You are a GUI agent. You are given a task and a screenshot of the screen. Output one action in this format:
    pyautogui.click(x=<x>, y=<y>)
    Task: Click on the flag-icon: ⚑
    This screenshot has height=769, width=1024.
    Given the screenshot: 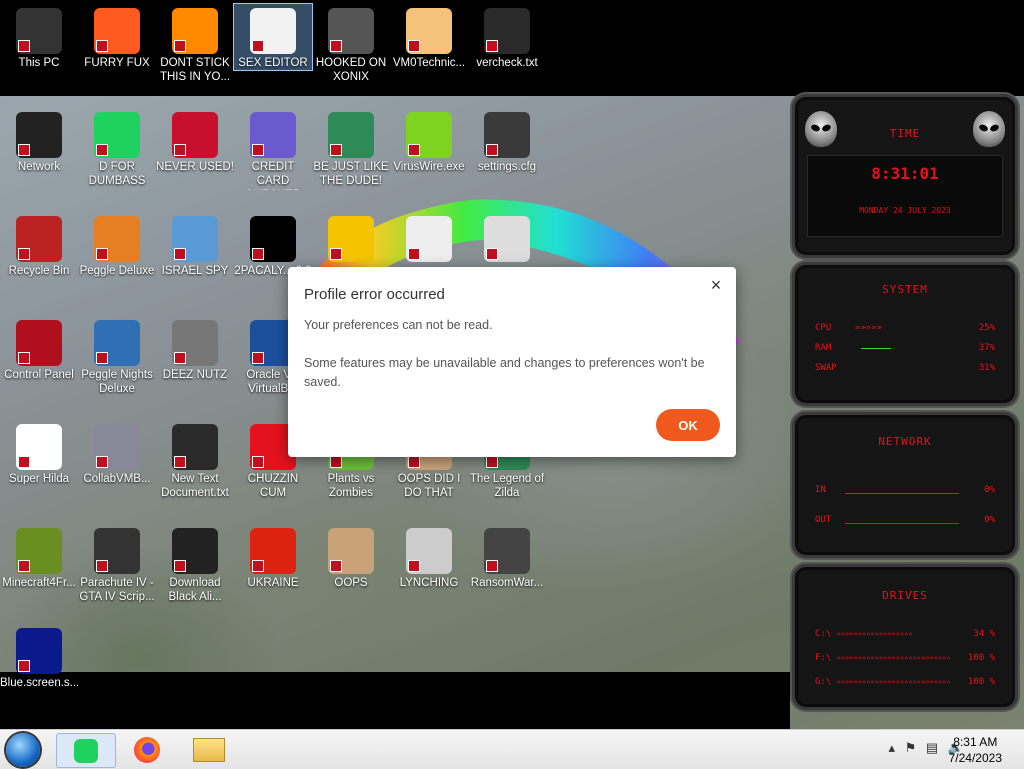 What is the action you would take?
    pyautogui.click(x=911, y=747)
    